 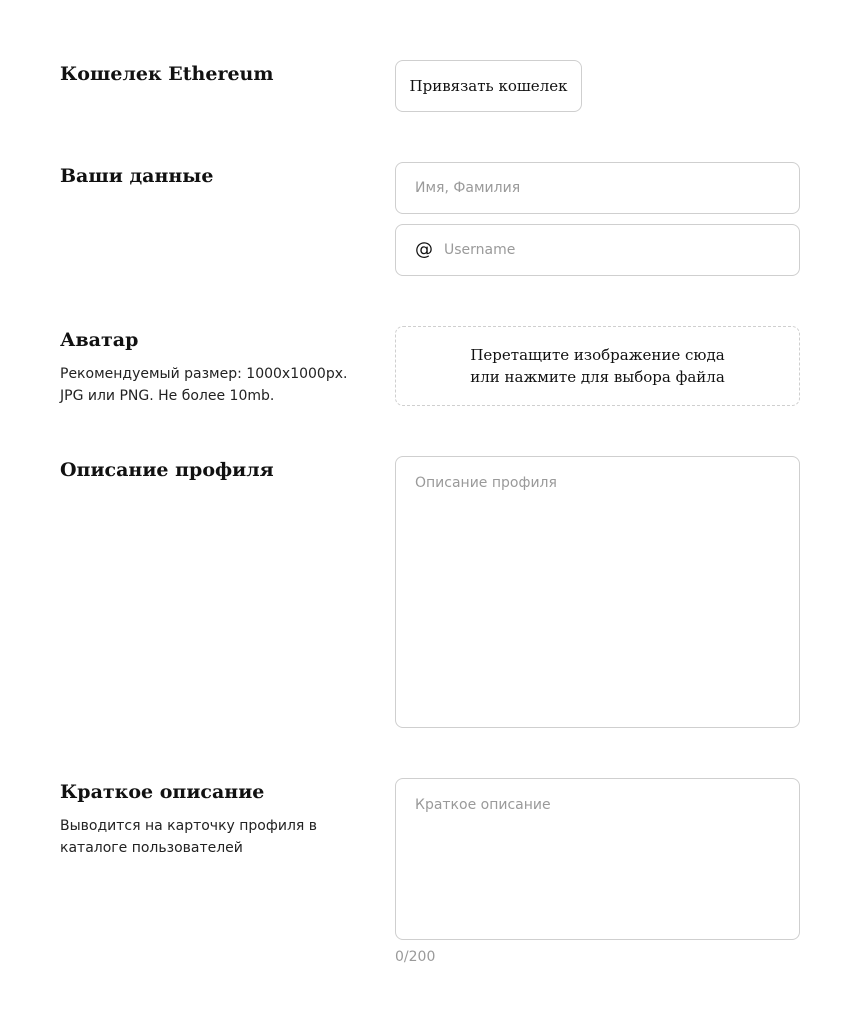 What do you see at coordinates (167, 470) in the screenshot?
I see `profile-description-section-title: Описание профиля` at bounding box center [167, 470].